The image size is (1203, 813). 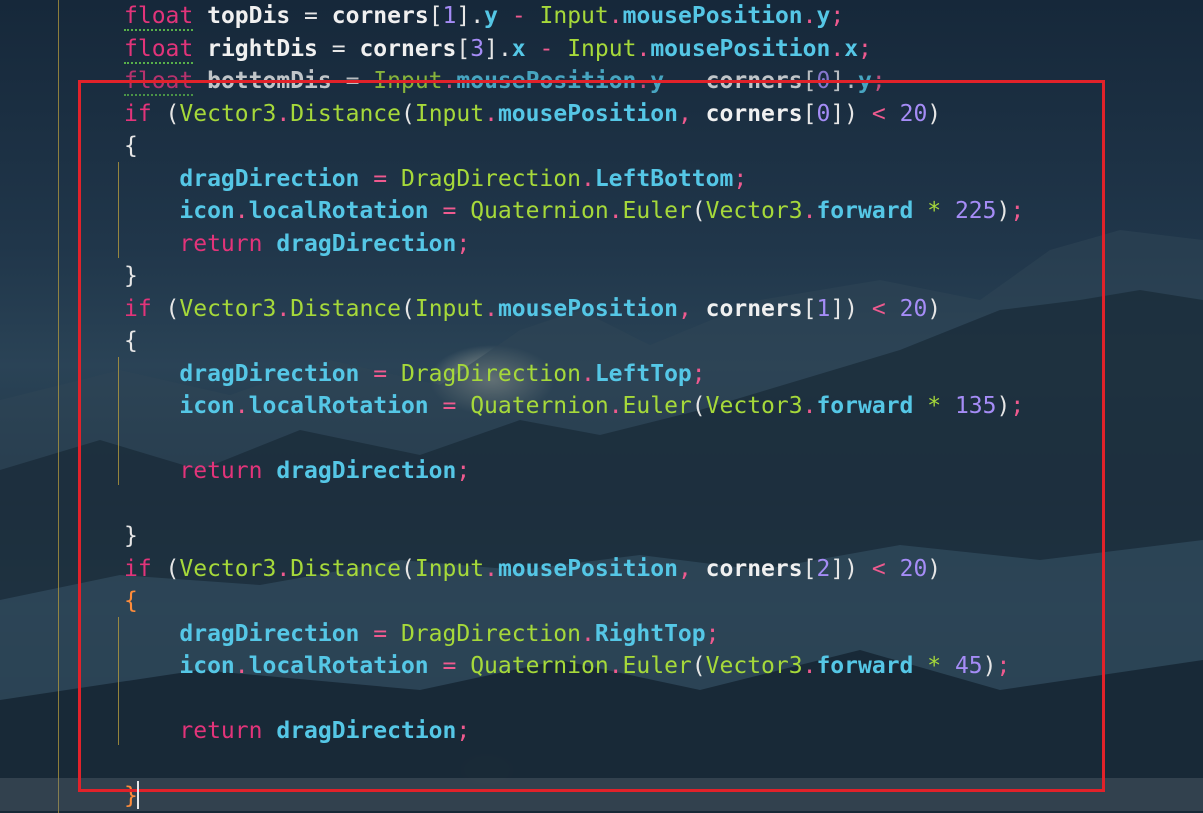 I want to click on code-token: topDis, so click(x=249, y=16).